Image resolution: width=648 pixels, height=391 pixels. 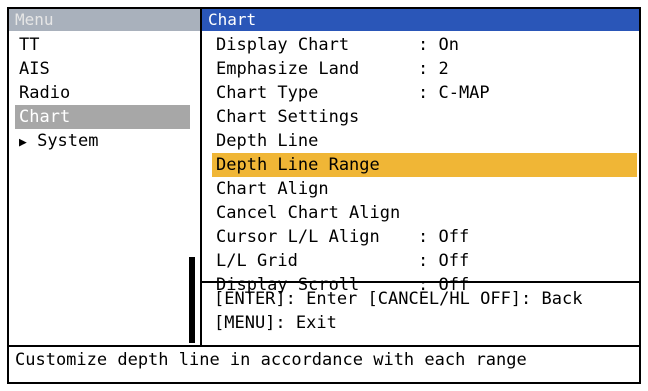 I want to click on item-value: : On, so click(x=438, y=45).